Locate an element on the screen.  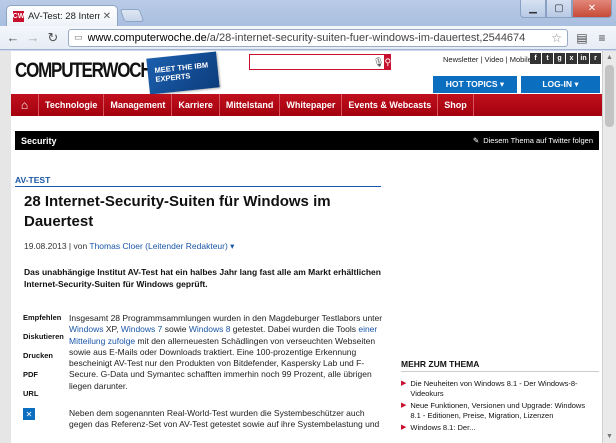
browser-tab: CW AV-Test: 28 Internet-Securi ✕ is located at coordinates (62, 15).